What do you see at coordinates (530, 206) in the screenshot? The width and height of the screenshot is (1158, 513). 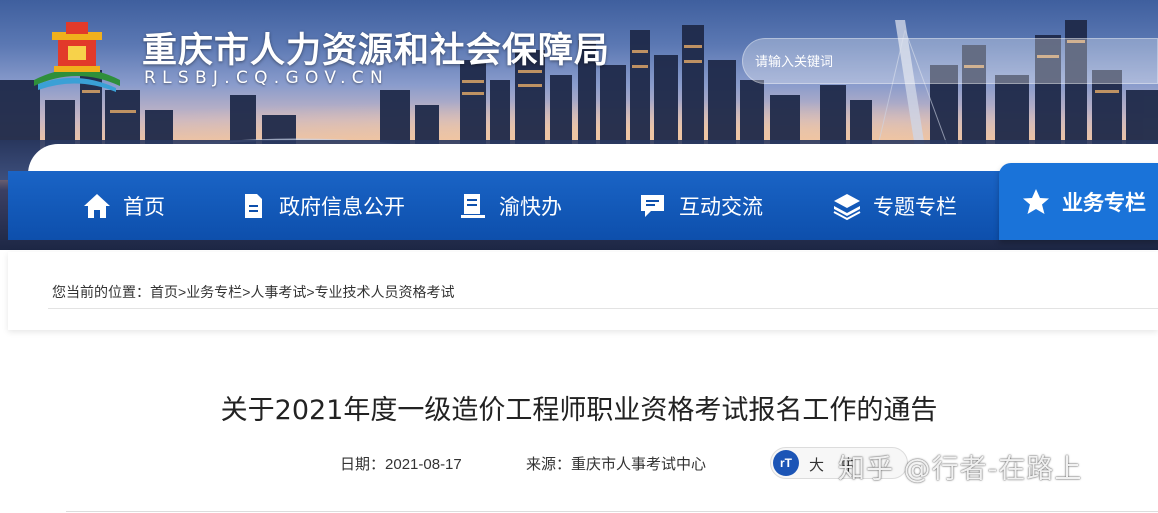 I see `nav-item-label: 渝快办` at bounding box center [530, 206].